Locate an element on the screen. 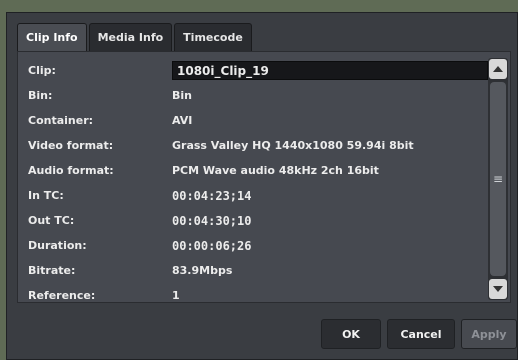  reference-value: 1 is located at coordinates (176, 295).